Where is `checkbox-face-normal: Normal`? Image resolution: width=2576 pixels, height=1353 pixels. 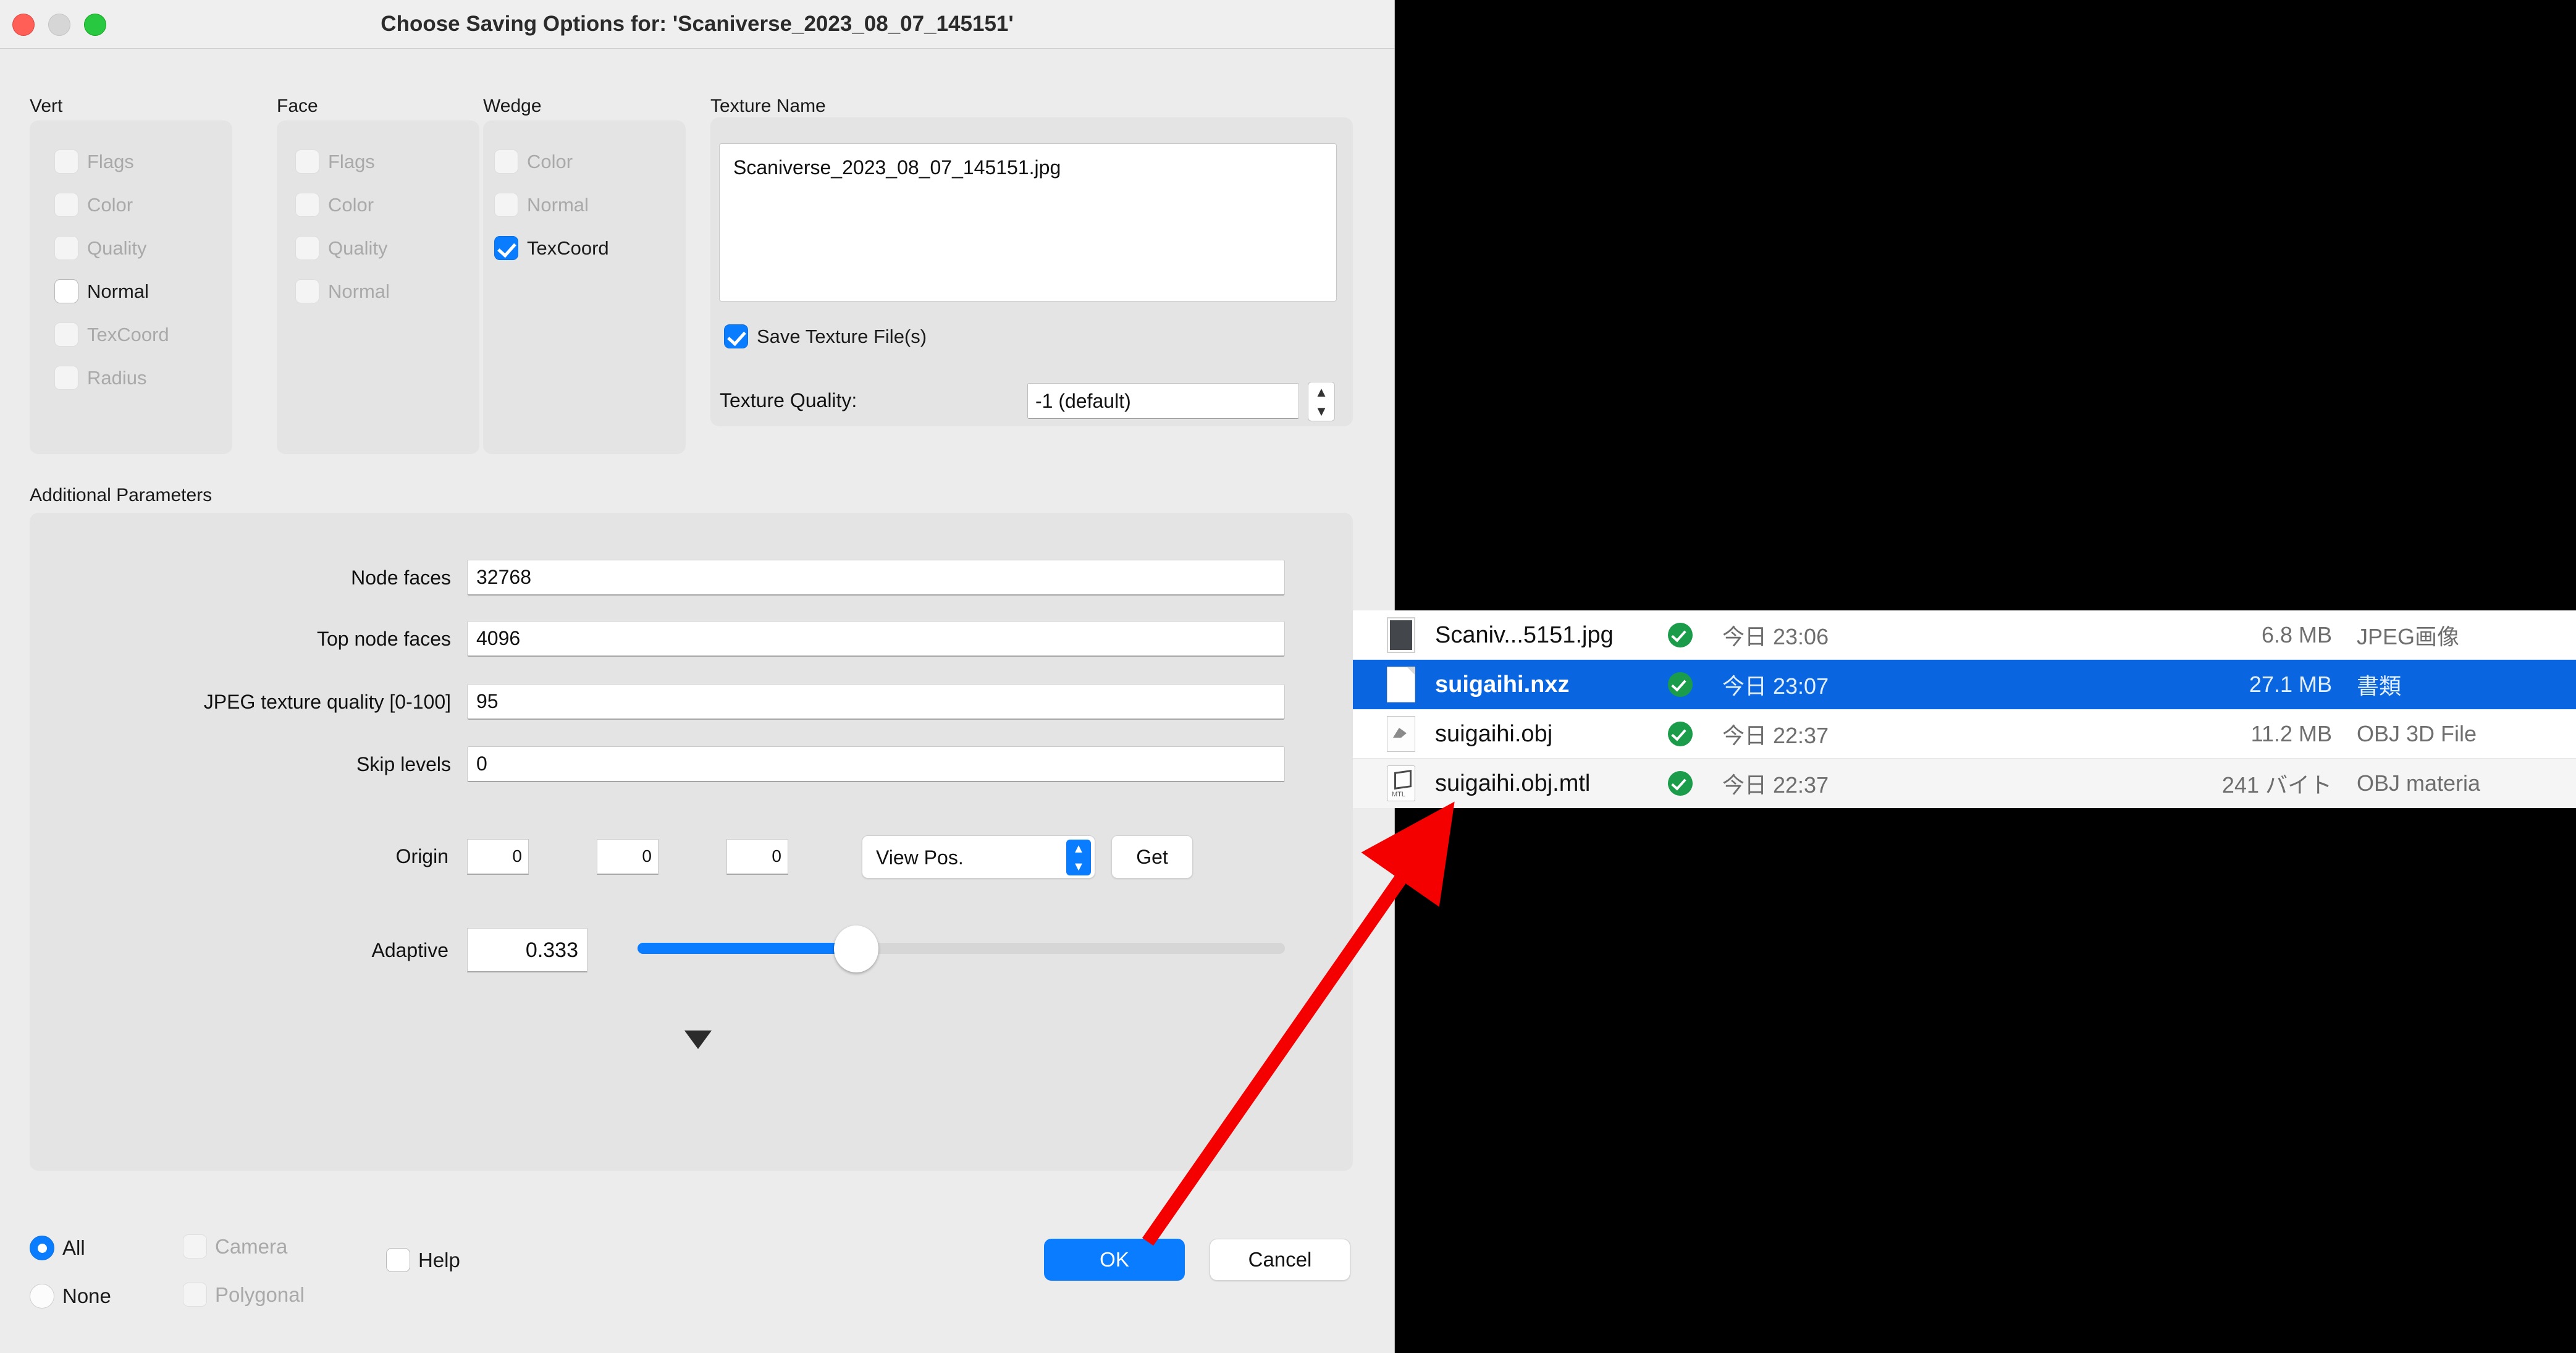
checkbox-face-normal: Normal is located at coordinates (342, 291).